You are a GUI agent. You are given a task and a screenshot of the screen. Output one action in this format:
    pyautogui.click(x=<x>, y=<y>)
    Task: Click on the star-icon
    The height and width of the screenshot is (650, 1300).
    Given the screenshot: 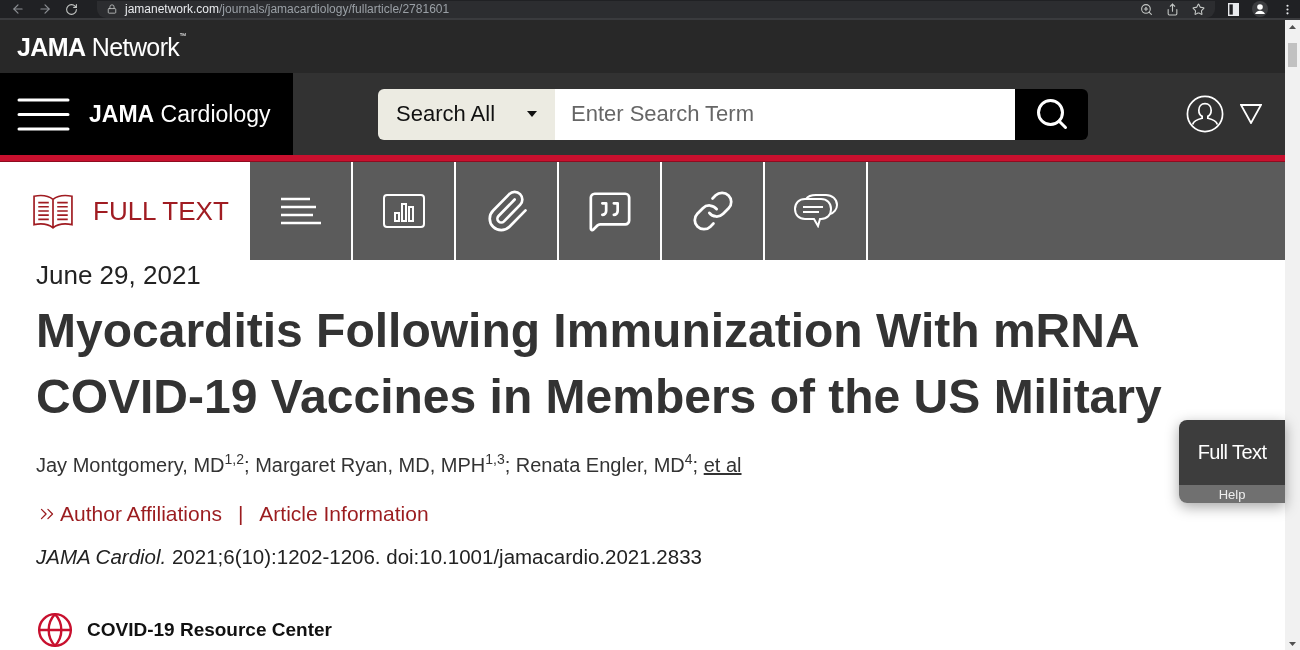 What is the action you would take?
    pyautogui.click(x=1198, y=9)
    